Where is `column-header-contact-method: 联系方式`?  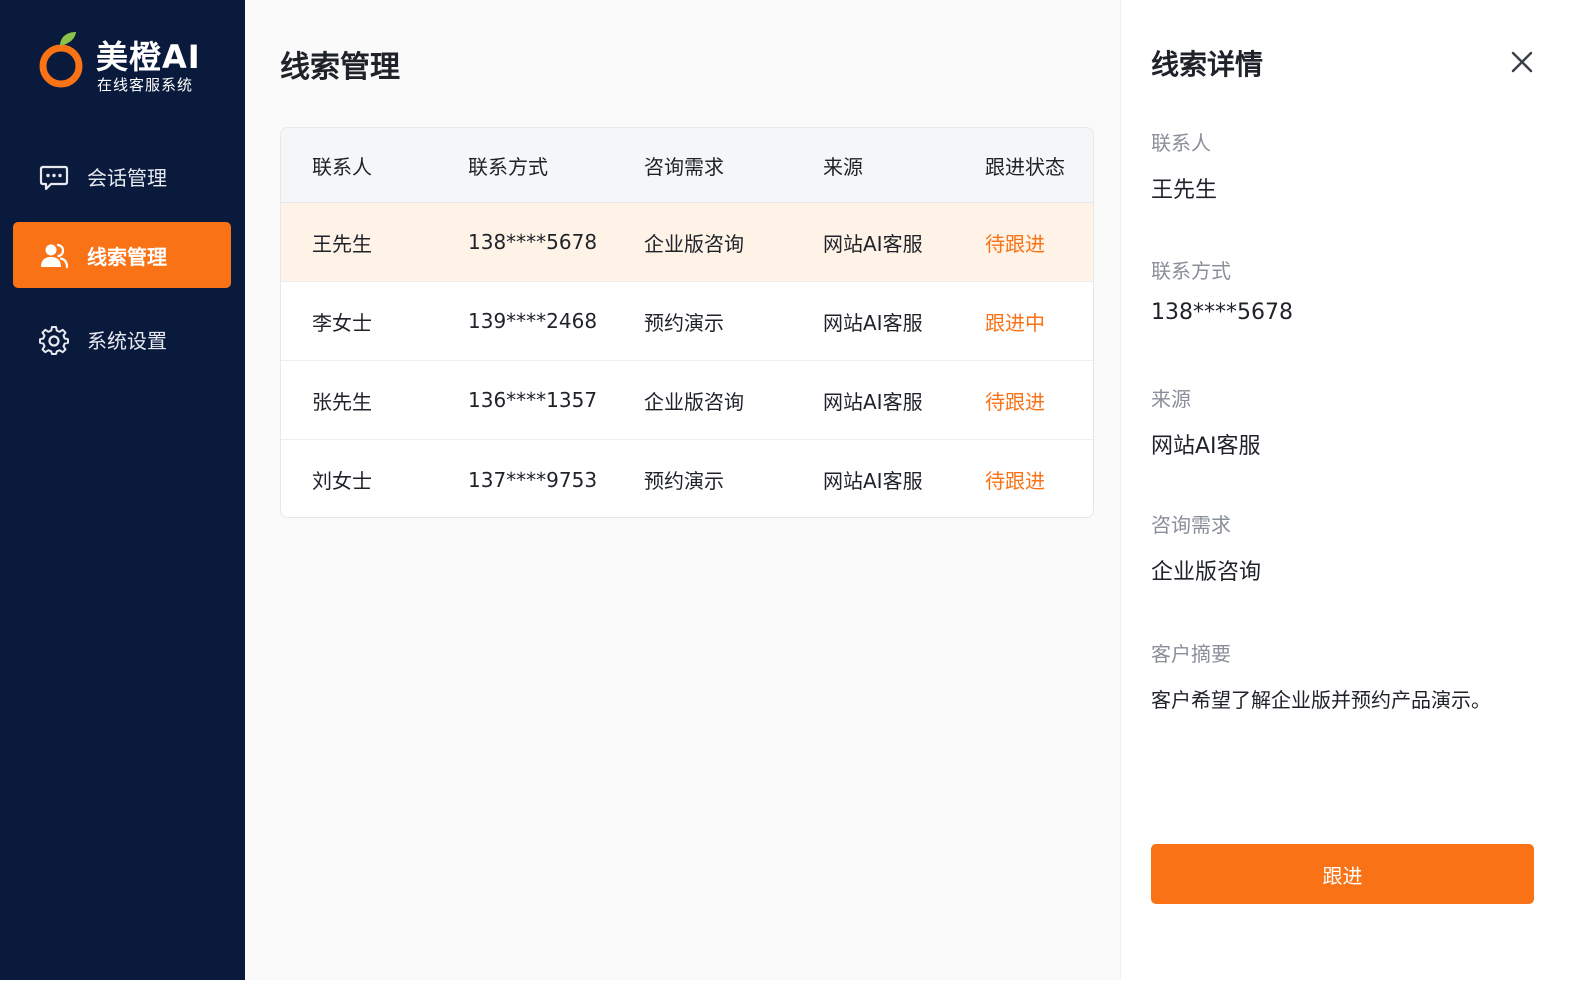 column-header-contact-method: 联系方式 is located at coordinates (508, 166).